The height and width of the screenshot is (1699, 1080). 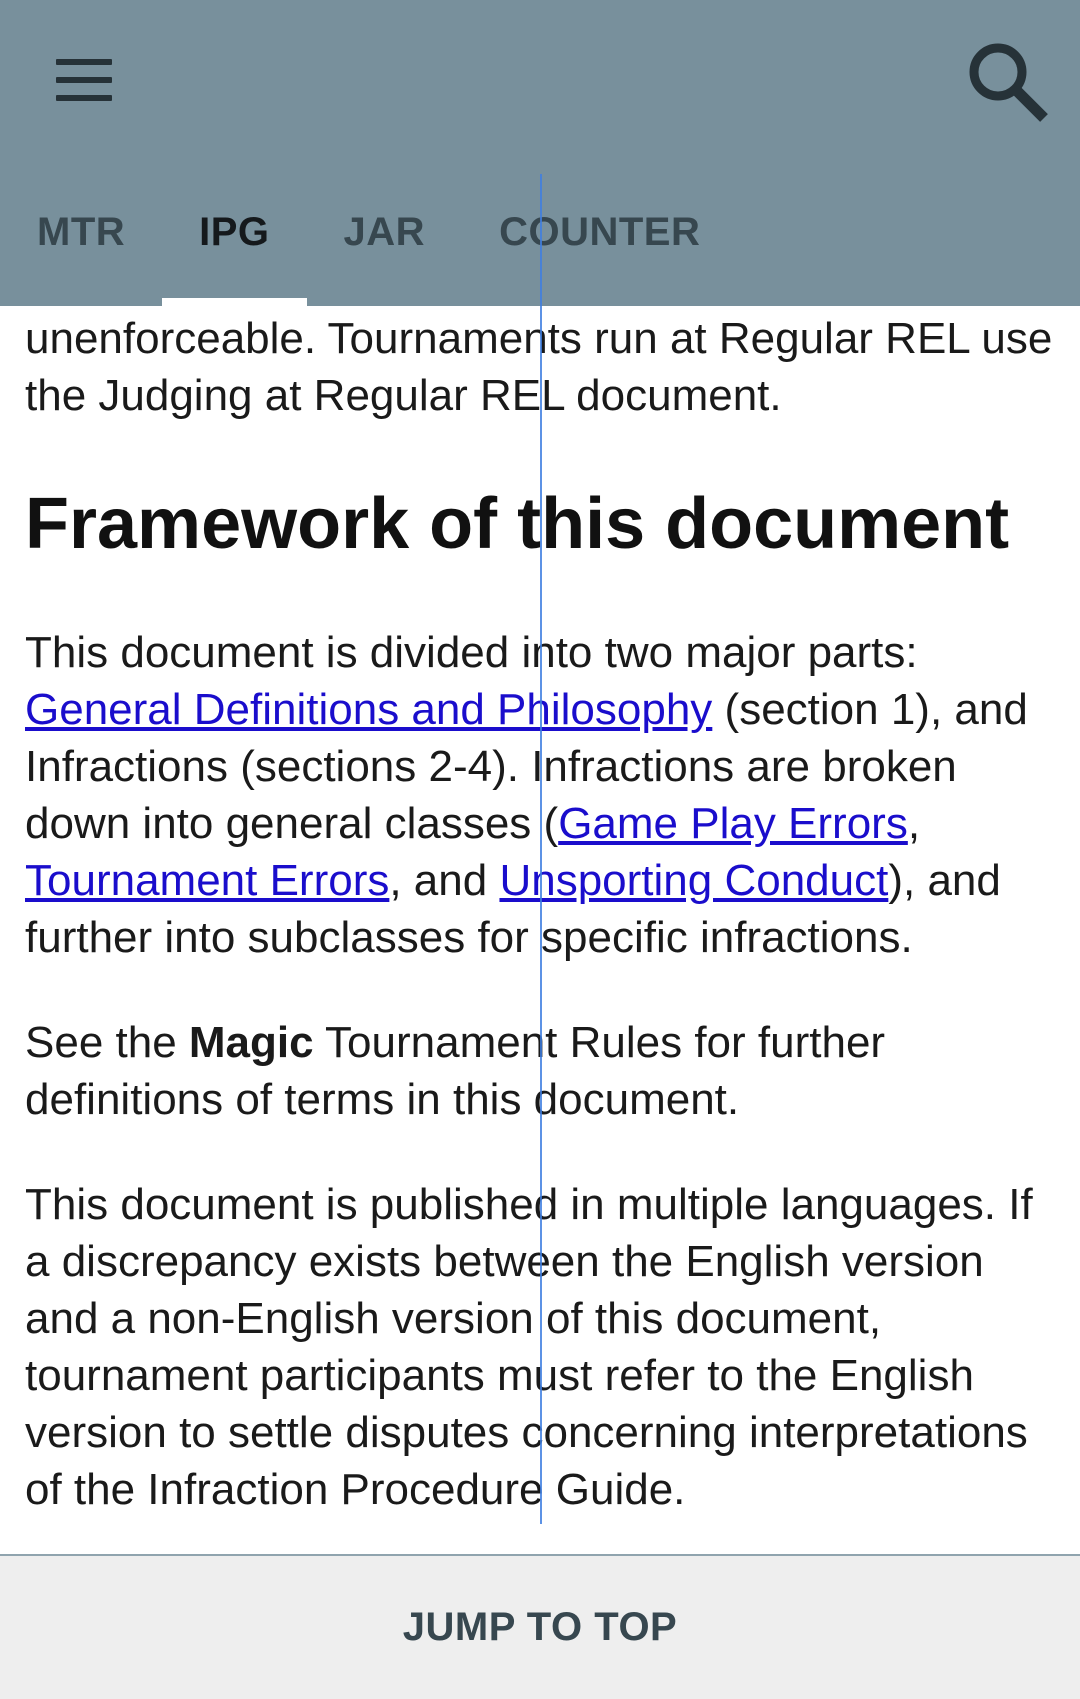 I want to click on bottom-bar: JUMP TO TOP, so click(x=540, y=1626).